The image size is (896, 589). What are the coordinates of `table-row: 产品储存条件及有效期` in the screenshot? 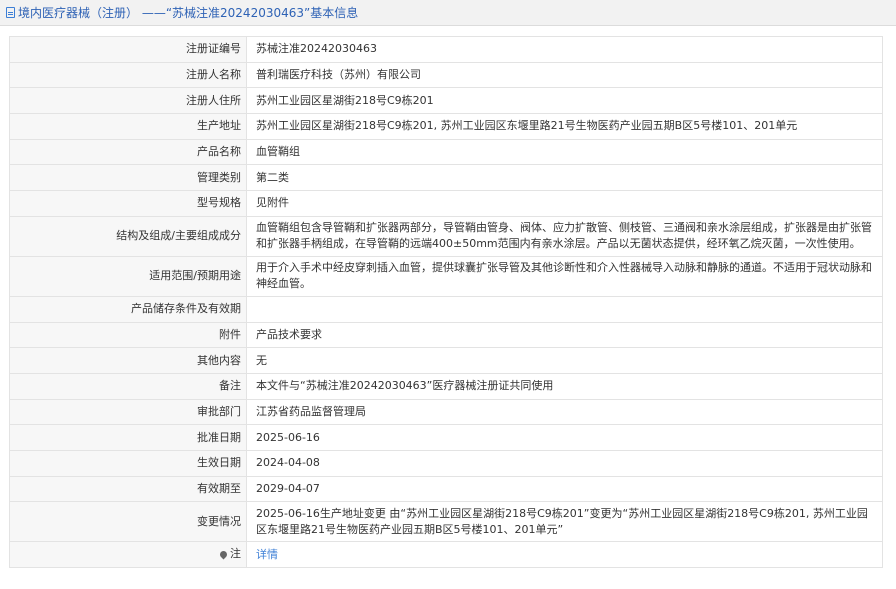 It's located at (446, 309).